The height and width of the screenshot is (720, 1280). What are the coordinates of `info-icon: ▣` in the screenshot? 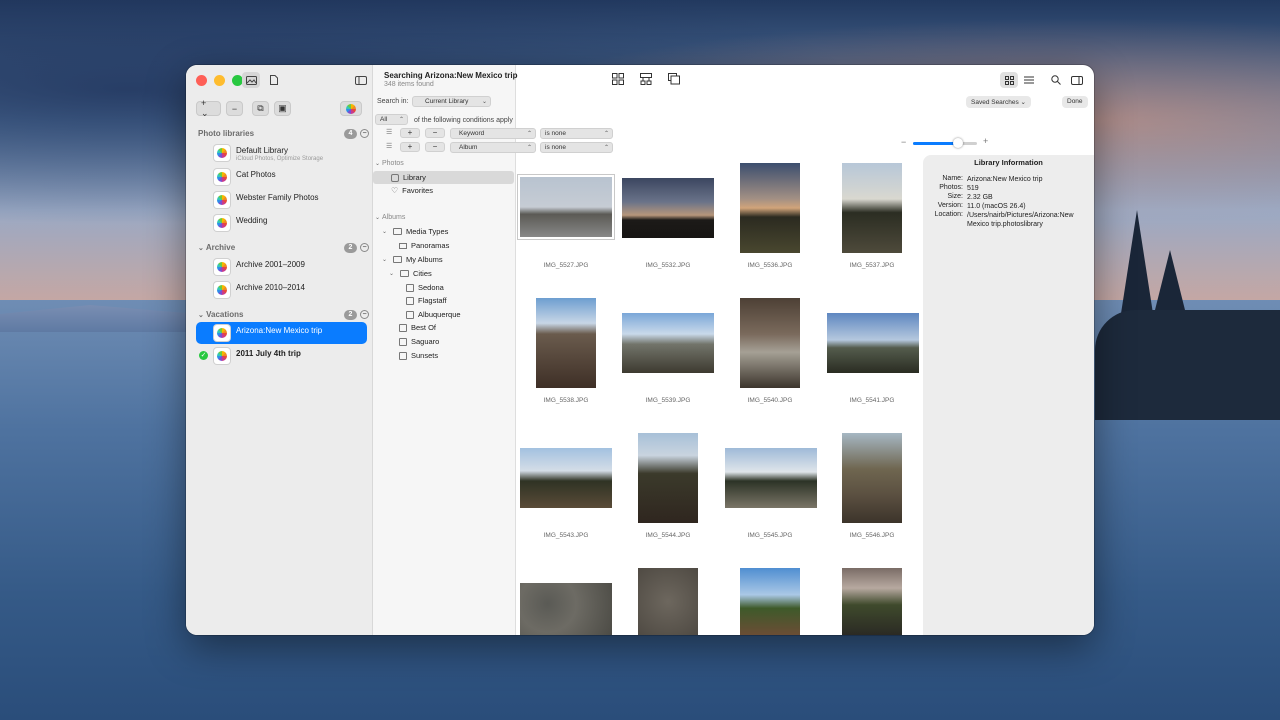 It's located at (282, 108).